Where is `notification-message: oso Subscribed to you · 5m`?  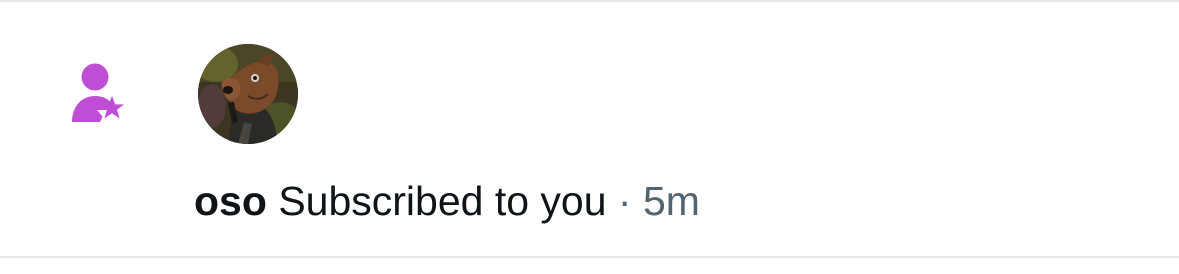 notification-message: oso Subscribed to you · 5m is located at coordinates (447, 201).